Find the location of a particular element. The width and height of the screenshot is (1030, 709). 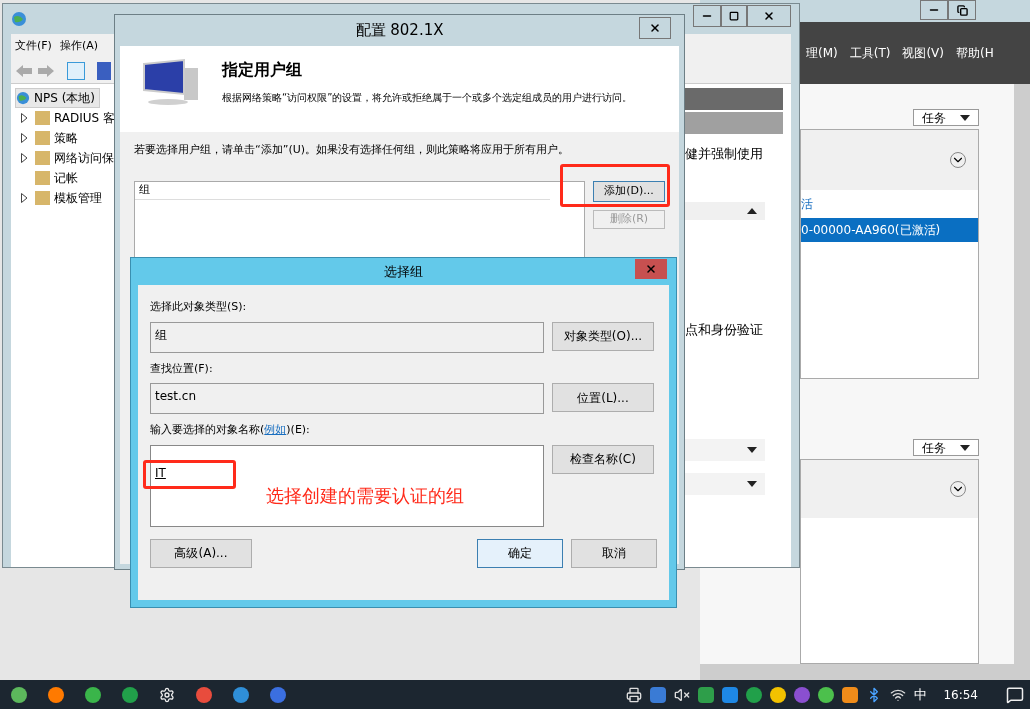

field-label: 输入要选择的对象名称(例如)(E): is located at coordinates (230, 430).